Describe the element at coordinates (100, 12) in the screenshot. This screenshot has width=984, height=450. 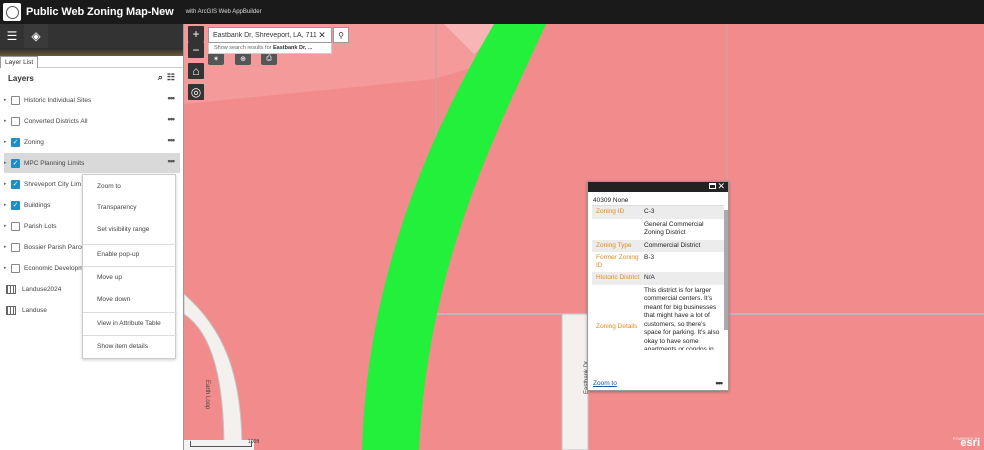
I see `app-title: Public Web Zoning Map-New` at that location.